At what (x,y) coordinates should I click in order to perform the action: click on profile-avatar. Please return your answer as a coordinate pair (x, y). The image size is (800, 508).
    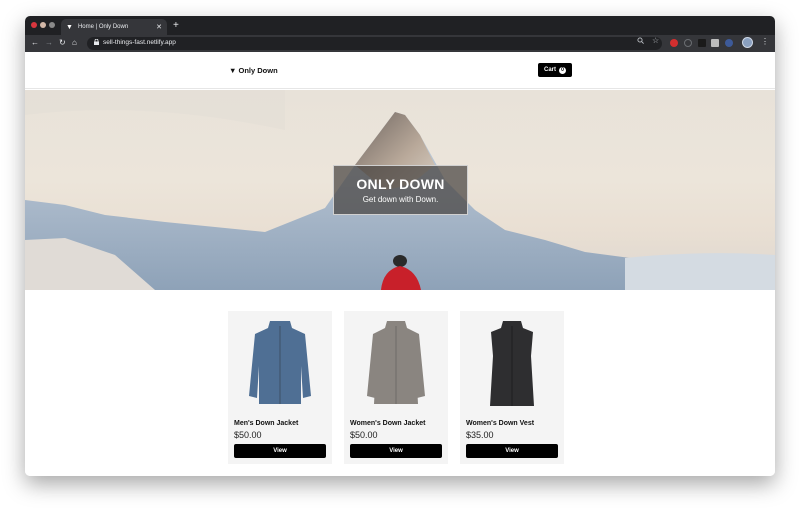
    Looking at the image, I should click on (747, 42).